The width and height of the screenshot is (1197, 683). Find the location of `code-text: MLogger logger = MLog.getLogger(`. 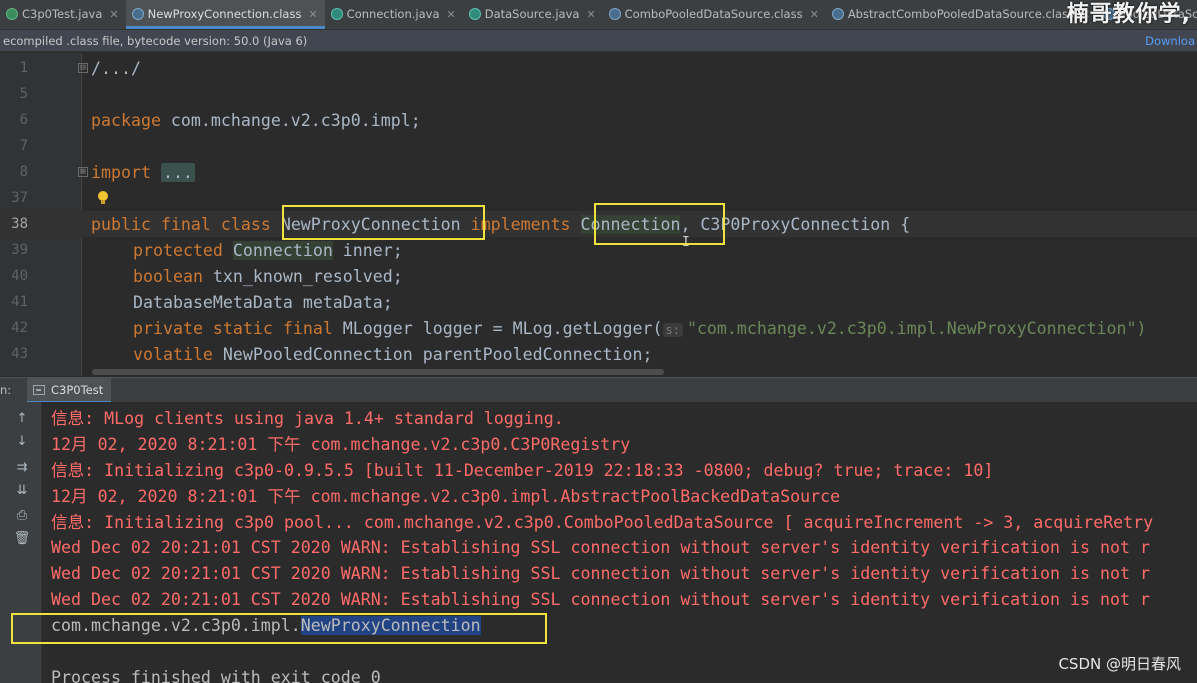

code-text: MLogger logger = MLog.getLogger( is located at coordinates (497, 328).